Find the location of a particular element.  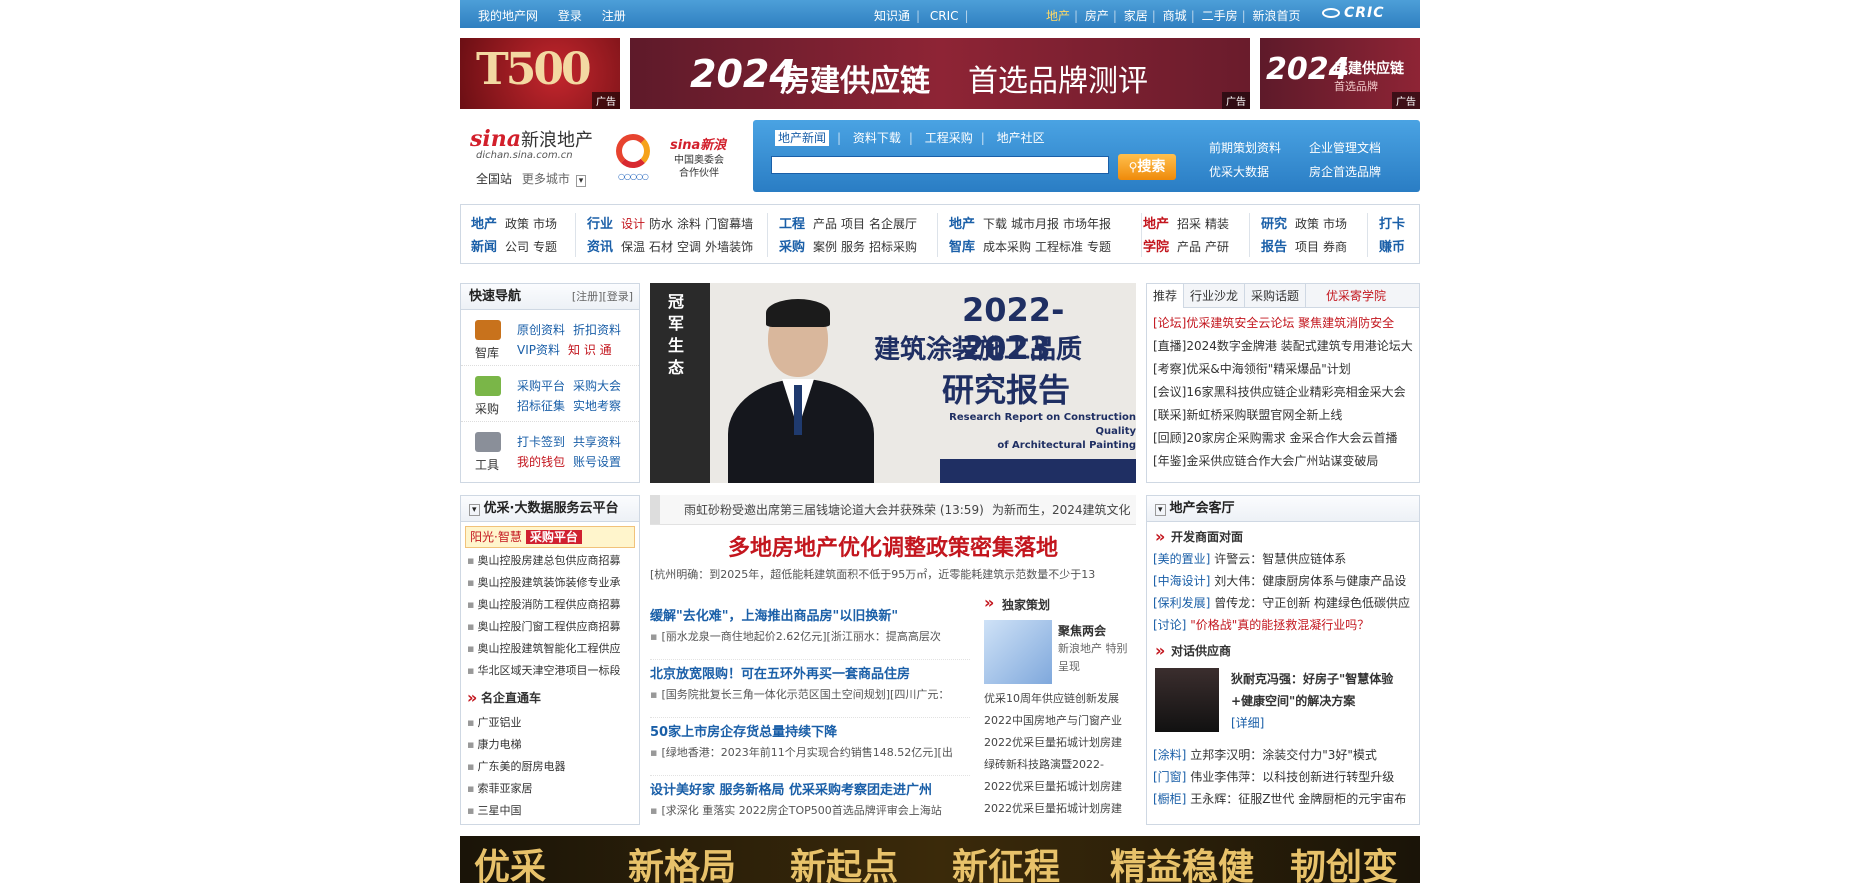

cat-item: 空调 is located at coordinates (689, 247).